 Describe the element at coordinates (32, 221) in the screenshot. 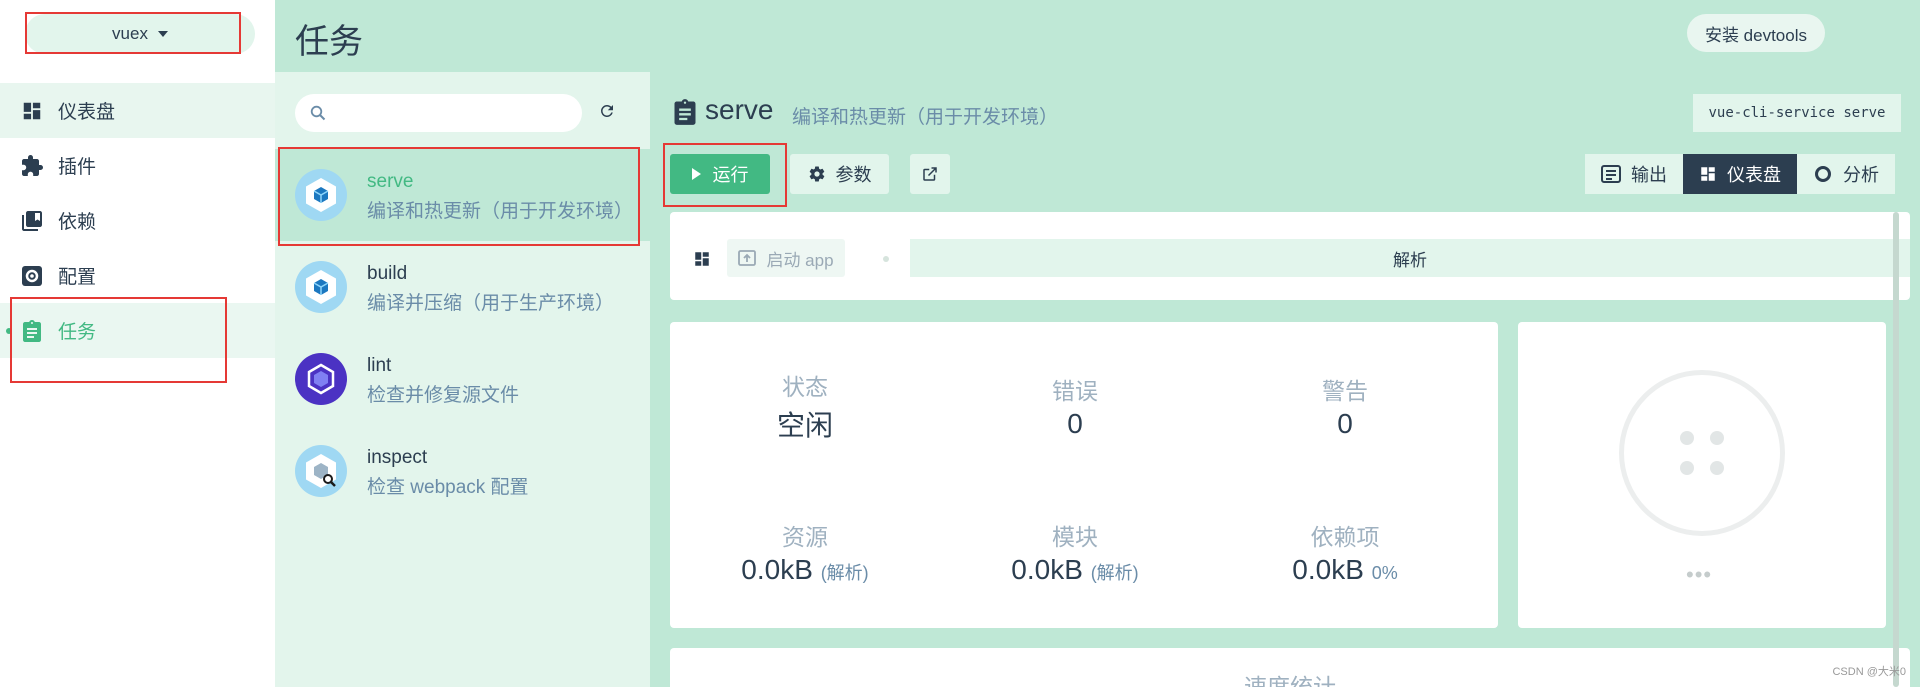

I see `library-icon` at that location.